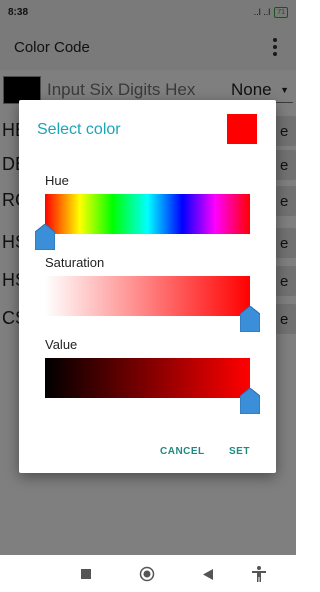 This screenshot has height=592, width=320. I want to click on back-triangle-icon, so click(208, 574).